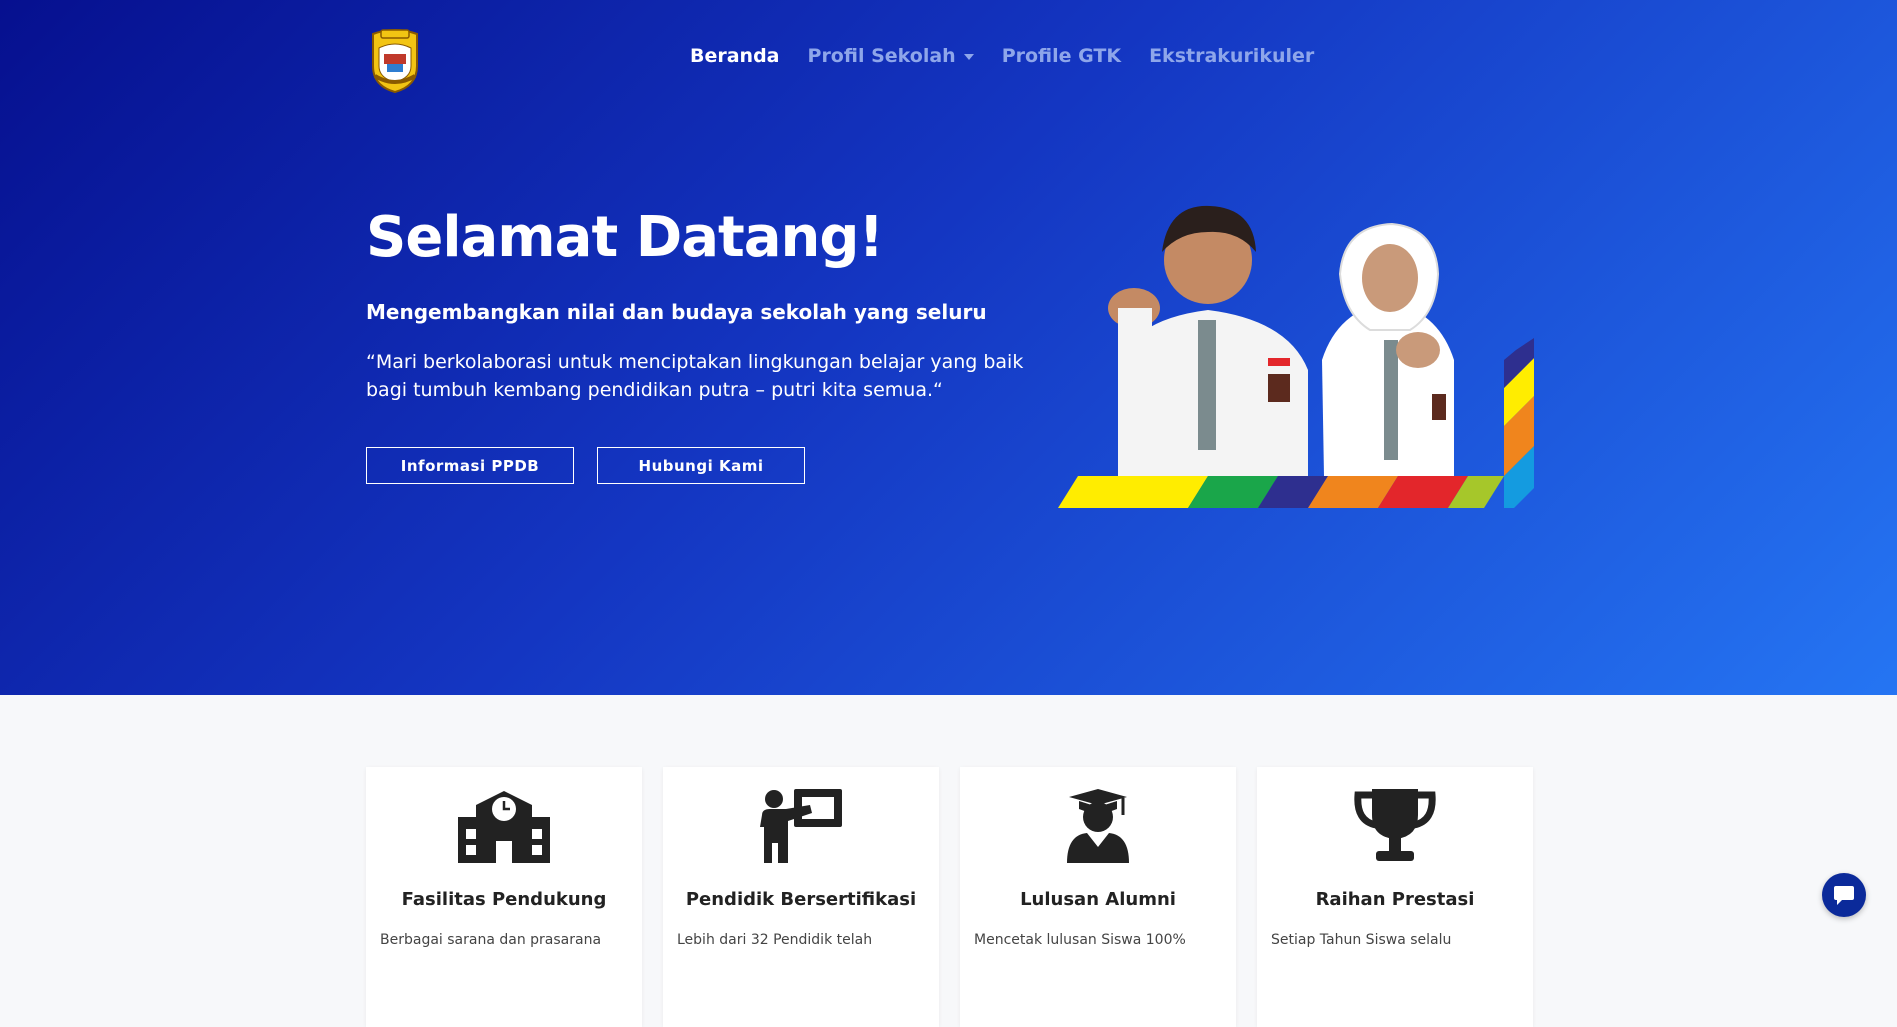  What do you see at coordinates (504, 827) in the screenshot?
I see `school-icon` at bounding box center [504, 827].